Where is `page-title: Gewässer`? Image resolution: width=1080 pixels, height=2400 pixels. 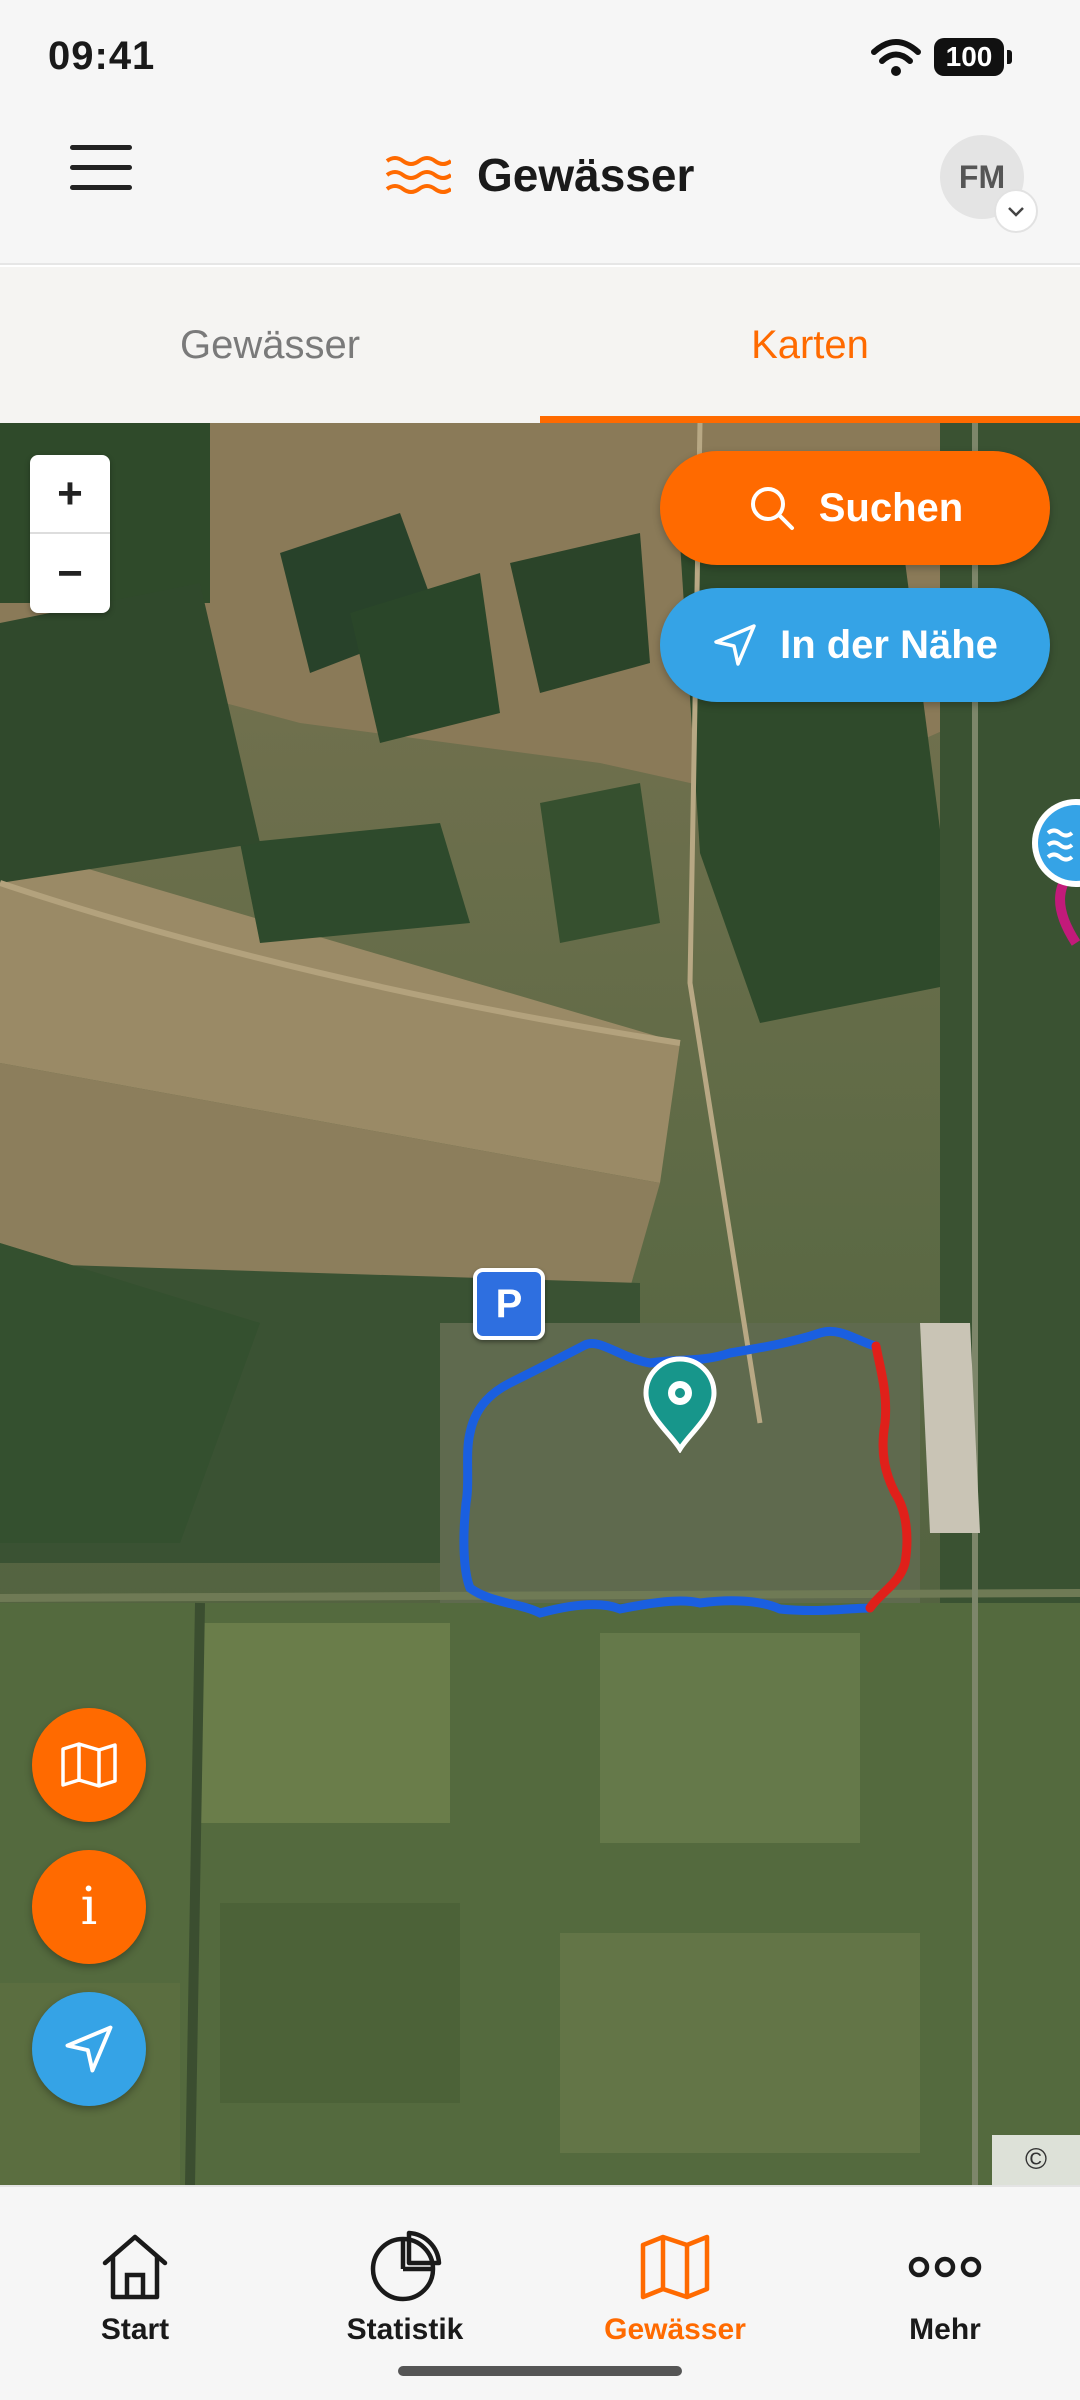
page-title: Gewässer is located at coordinates (586, 175).